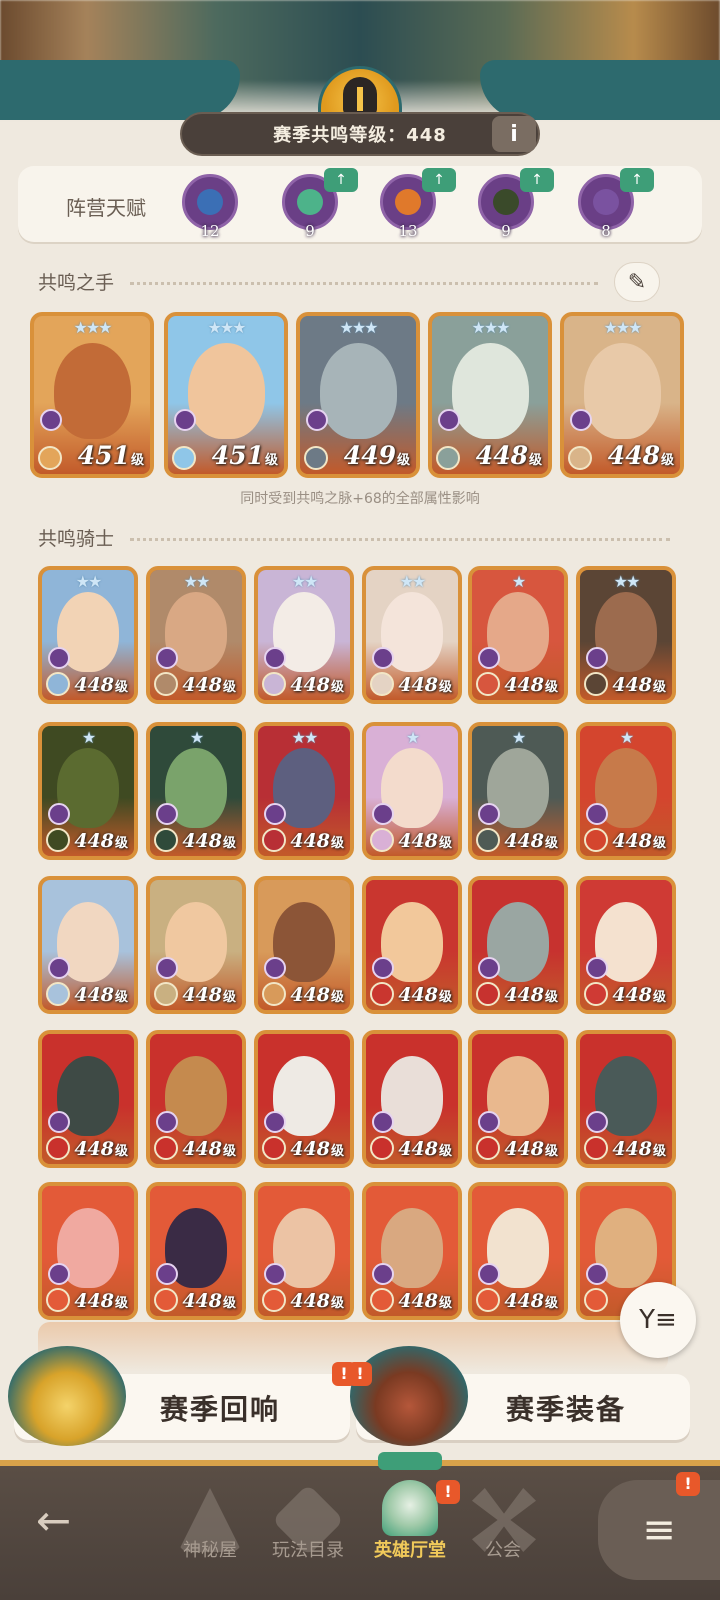 The image size is (720, 1600). I want to click on wave-decoration-left, so click(120, 90).